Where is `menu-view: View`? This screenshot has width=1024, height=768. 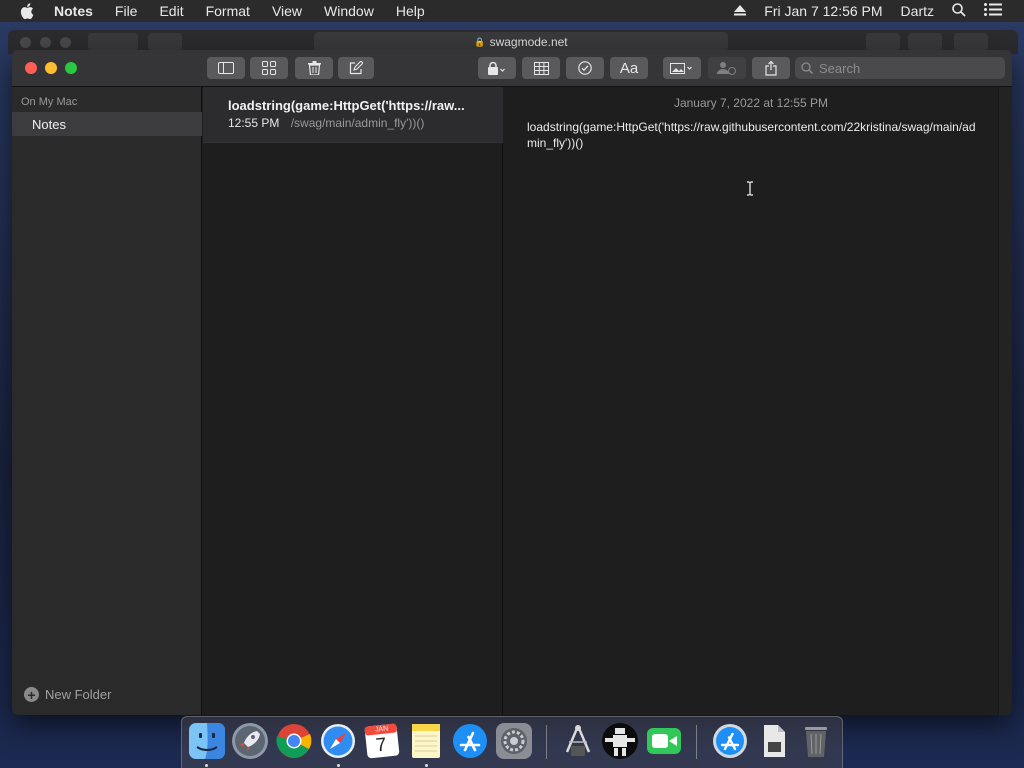
menu-view: View is located at coordinates (287, 11).